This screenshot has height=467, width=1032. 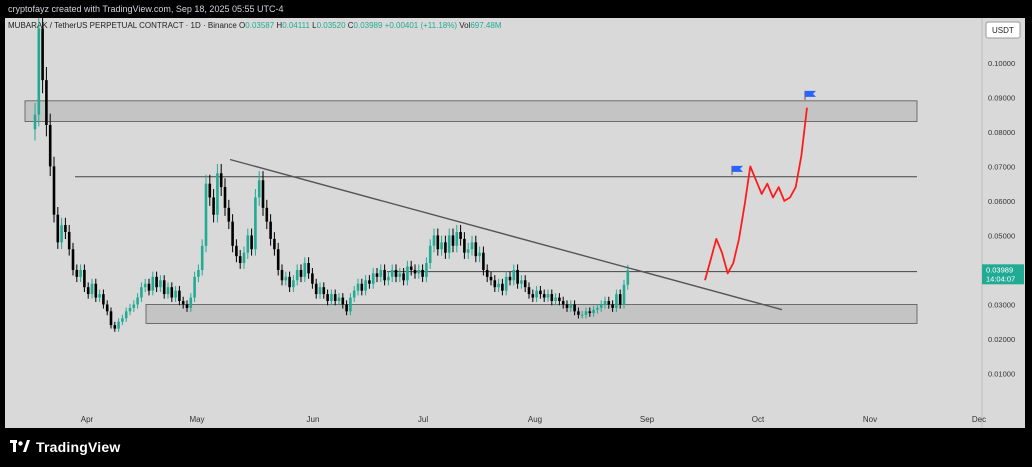 I want to click on x-tick-label: Dec, so click(x=979, y=419).